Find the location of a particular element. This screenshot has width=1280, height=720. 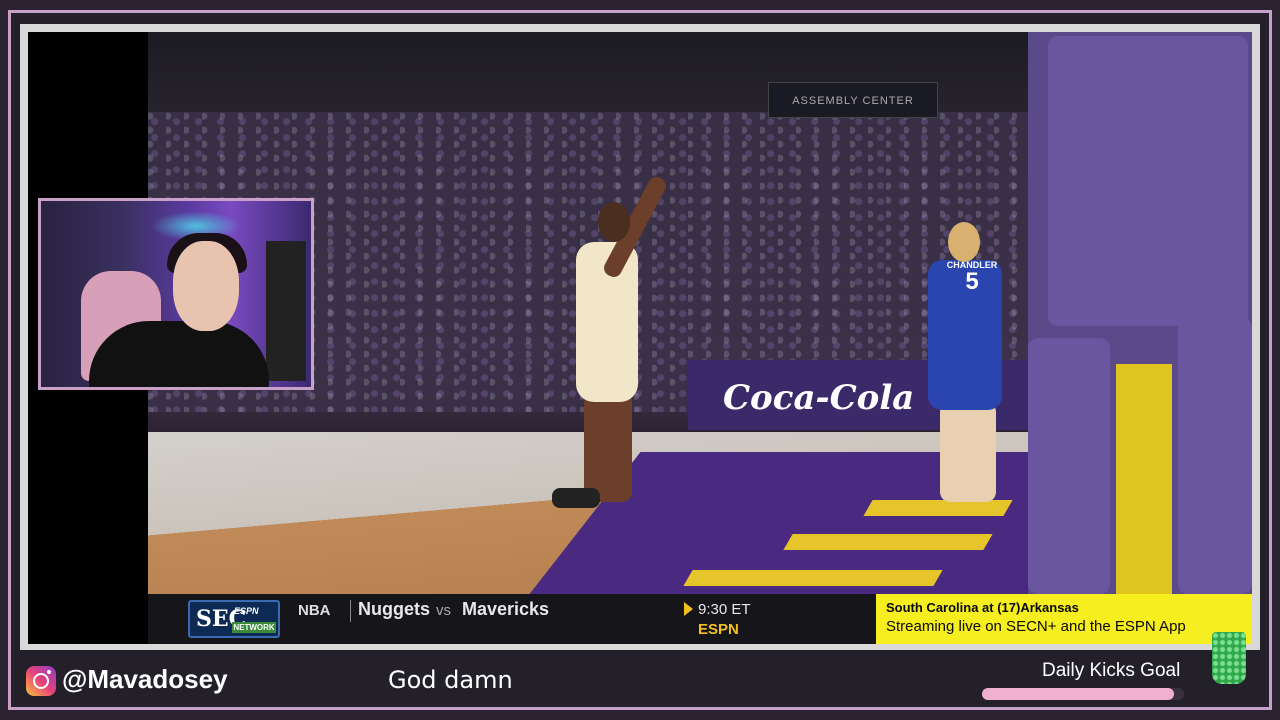

arena-sign: ASSEMBLY CENTER is located at coordinates (853, 100).